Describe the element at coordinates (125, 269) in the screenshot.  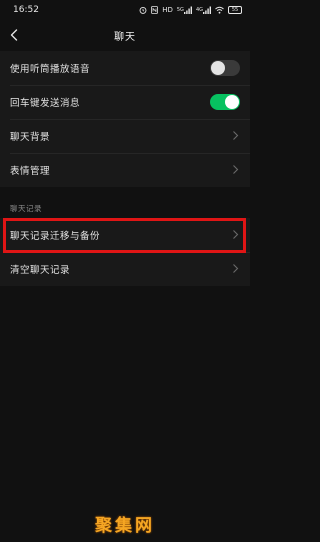
I see `setting-clear-chat-history: 清空聊天记录` at that location.